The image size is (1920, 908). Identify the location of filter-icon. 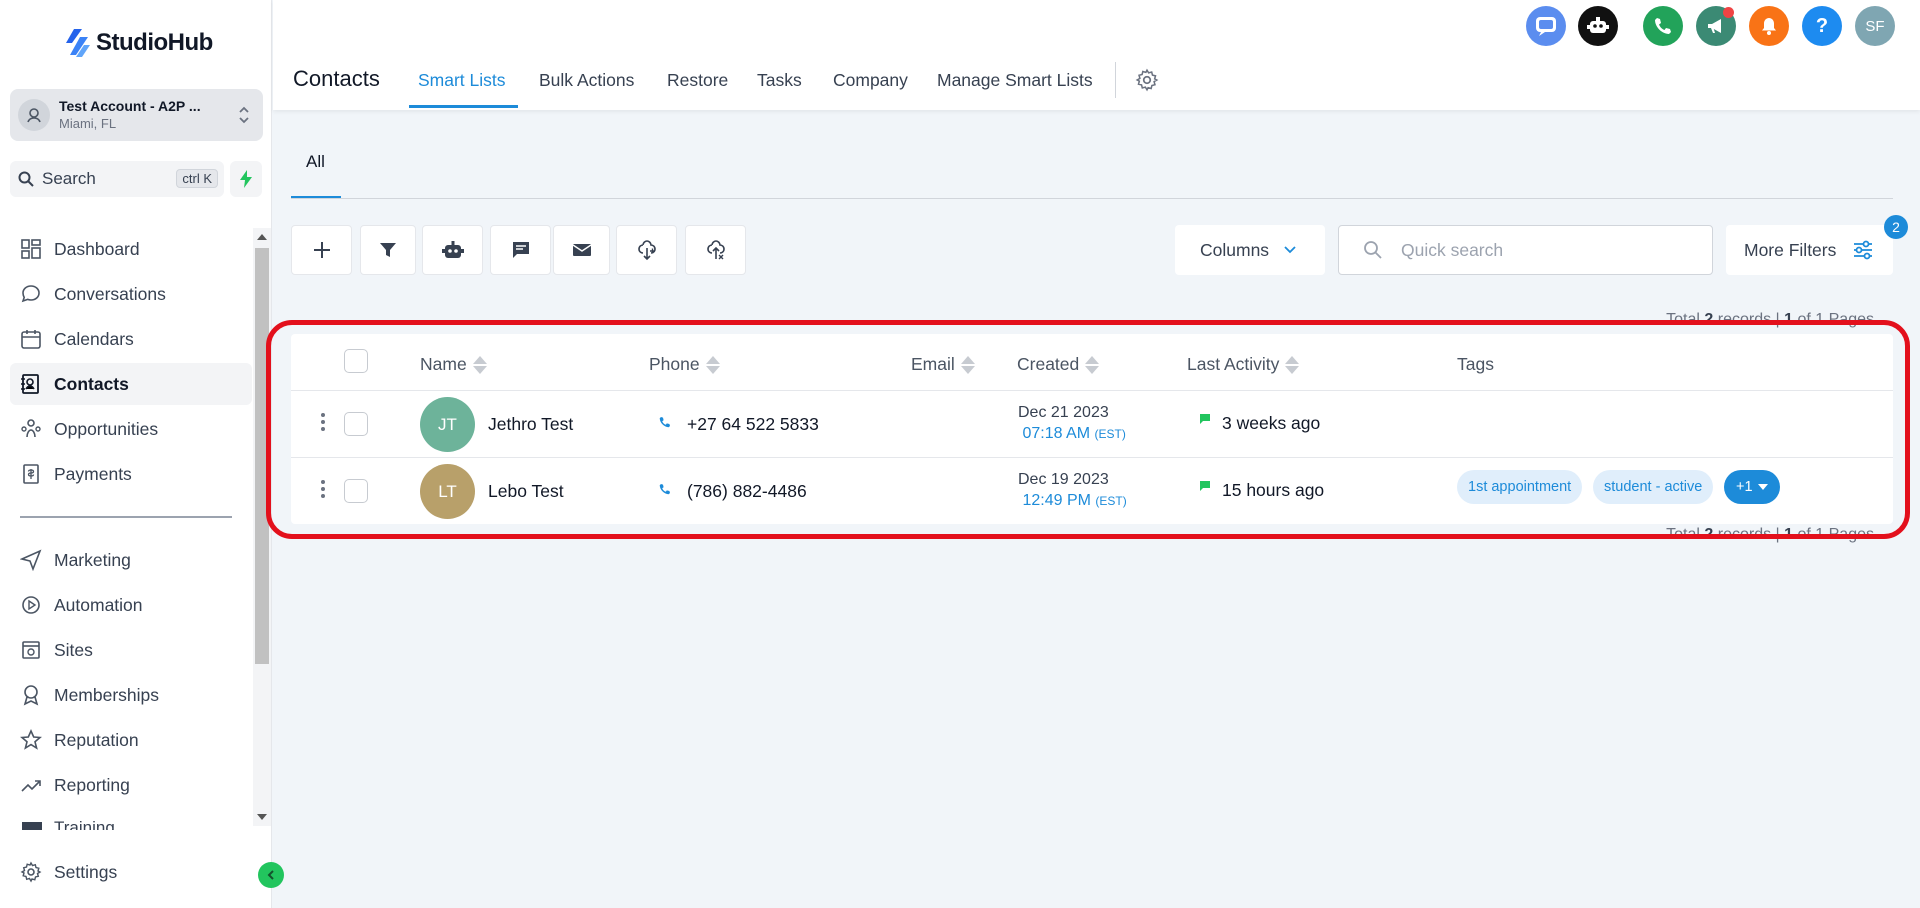
(388, 250).